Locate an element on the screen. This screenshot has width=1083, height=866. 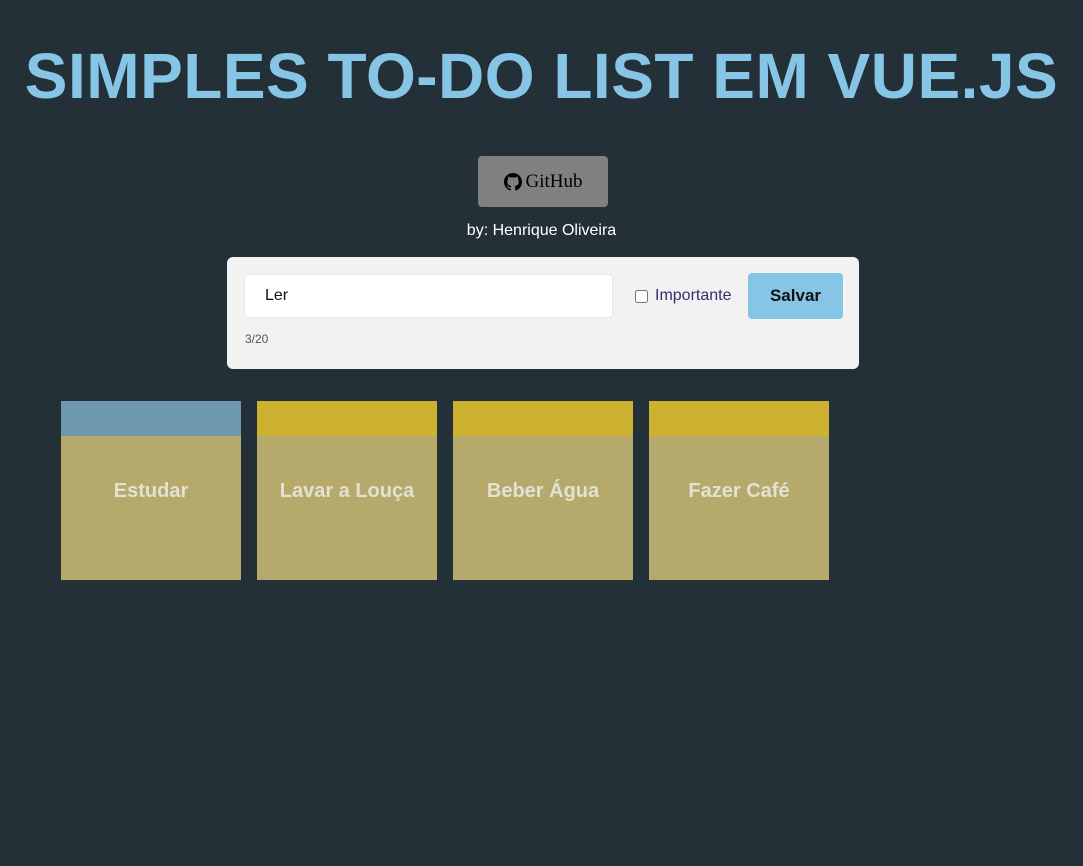
task-form: 3/20 Importante Salvar is located at coordinates (543, 313).